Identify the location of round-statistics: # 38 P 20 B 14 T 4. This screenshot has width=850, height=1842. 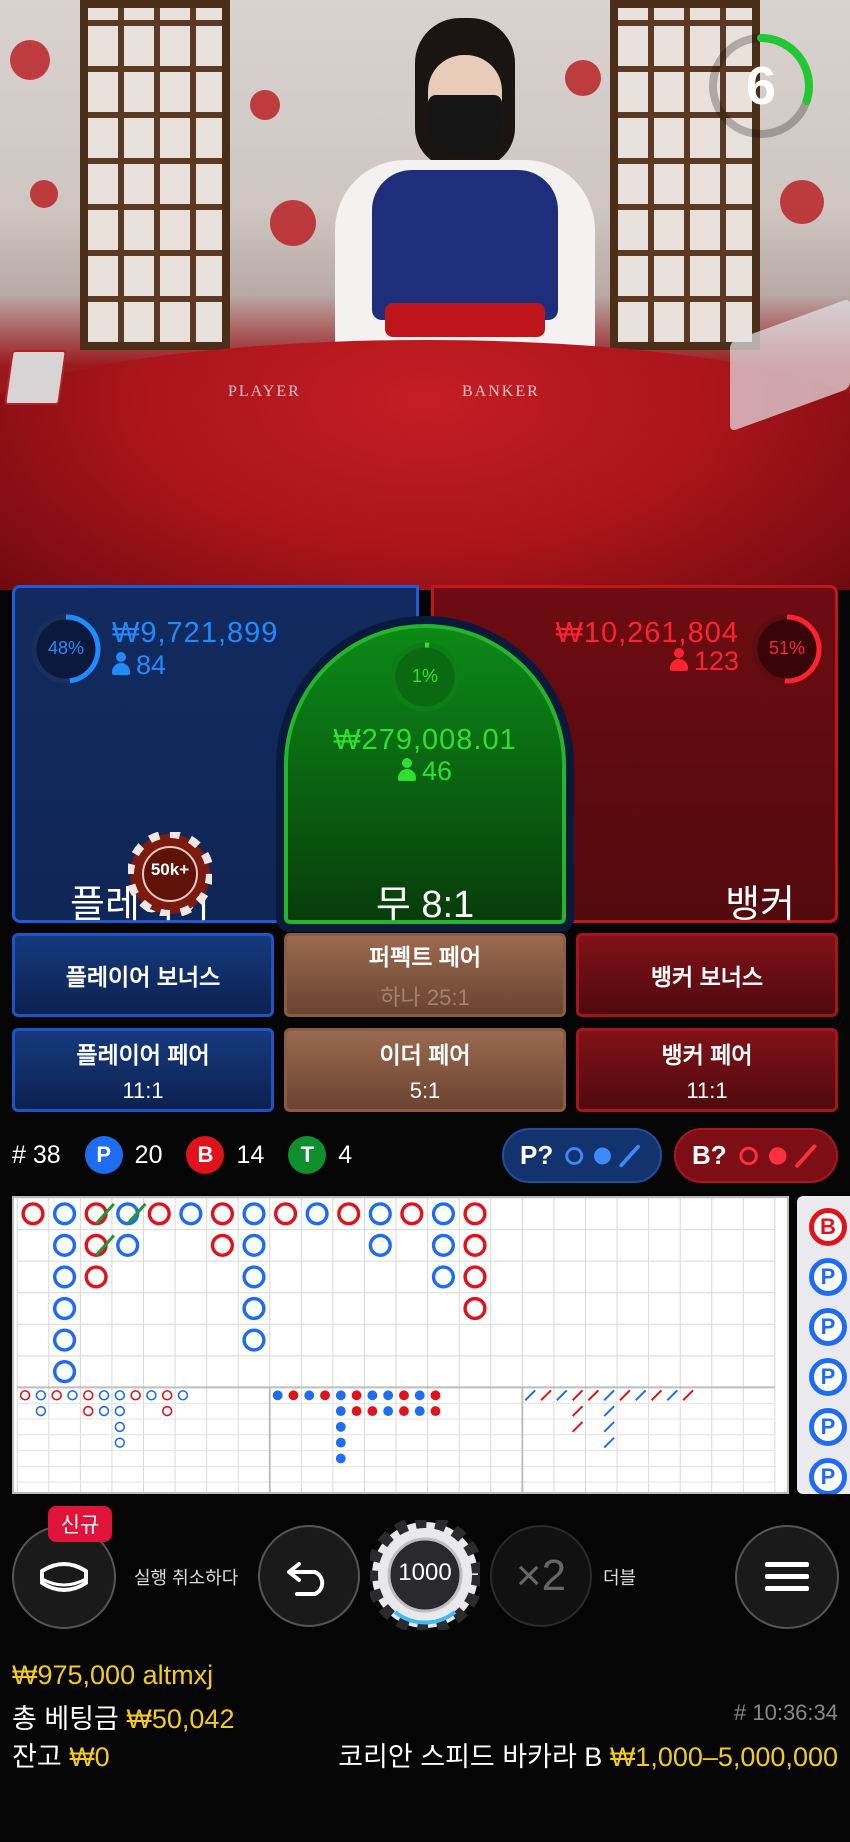
(194, 1155).